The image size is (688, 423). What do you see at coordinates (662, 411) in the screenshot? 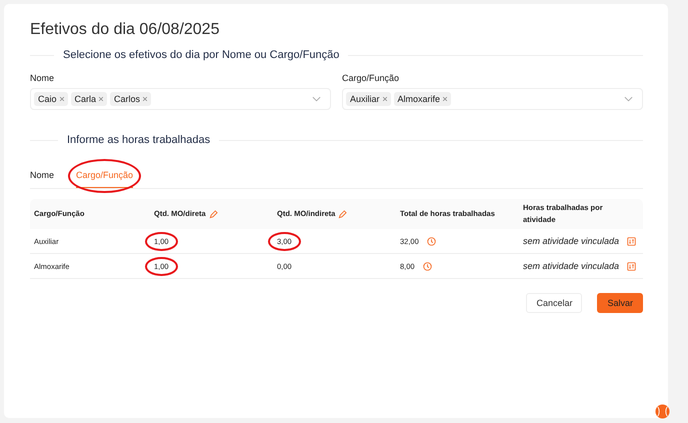
I see `ball-icon` at bounding box center [662, 411].